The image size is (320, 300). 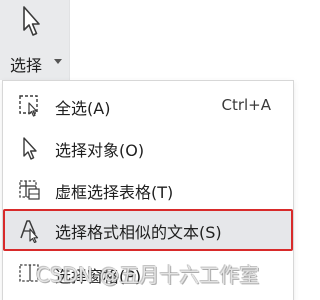 What do you see at coordinates (29, 231) in the screenshot?
I see `similar-format-text-icon` at bounding box center [29, 231].